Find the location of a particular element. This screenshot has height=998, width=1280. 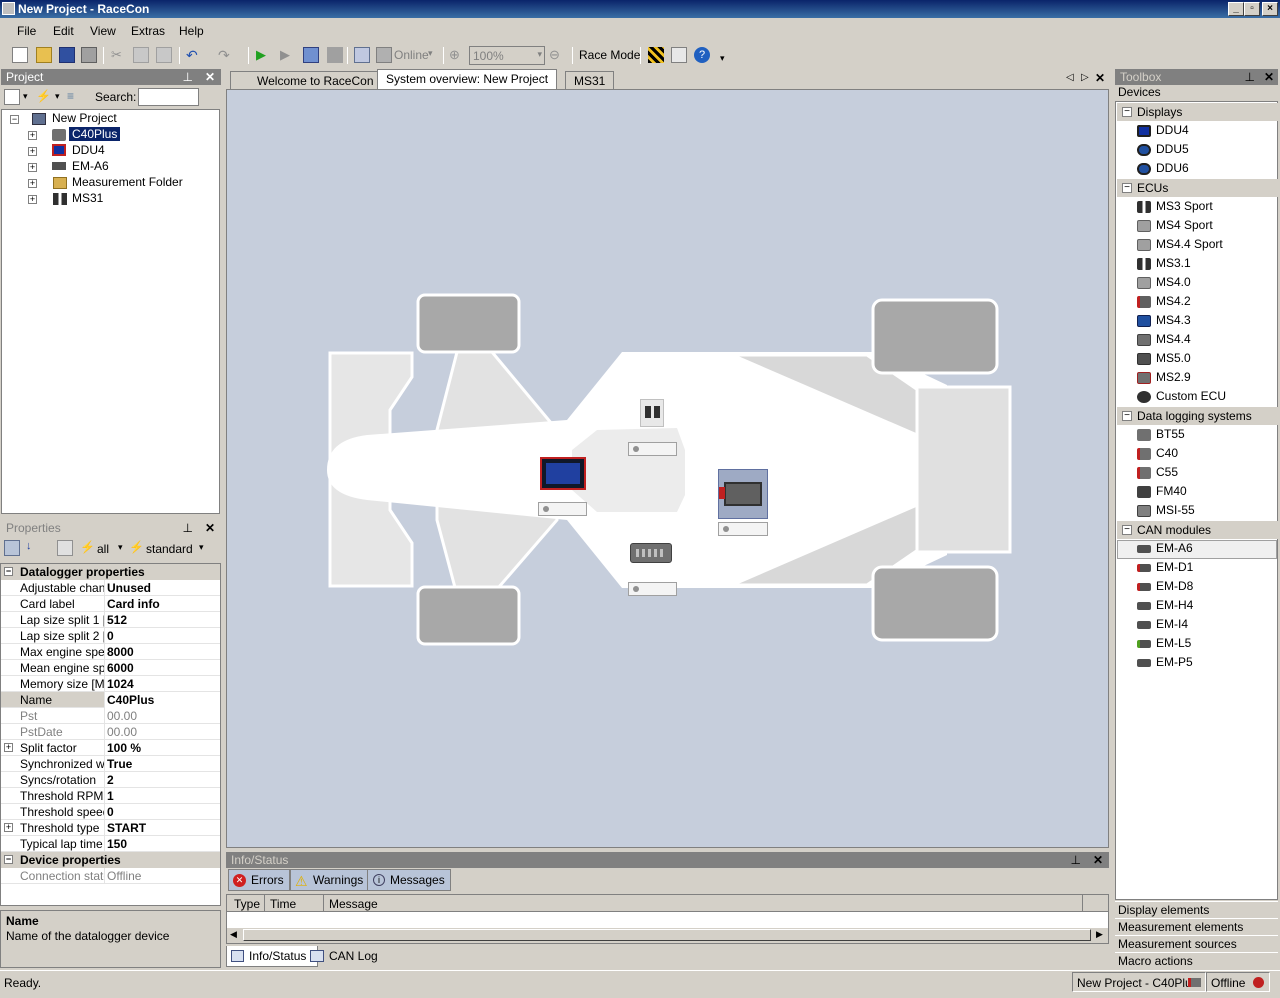

zoom-in-icon: ⊕ is located at coordinates (457, 55).